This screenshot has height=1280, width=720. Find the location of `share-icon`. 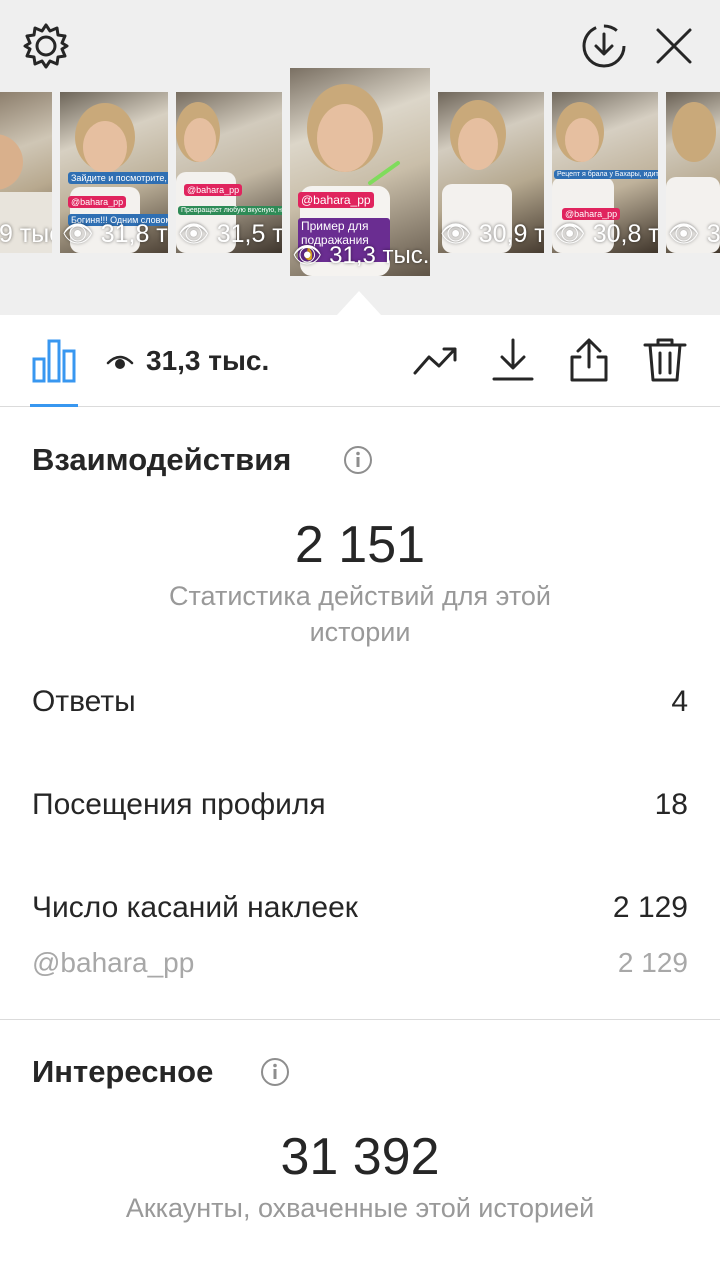

share-icon is located at coordinates (589, 360).